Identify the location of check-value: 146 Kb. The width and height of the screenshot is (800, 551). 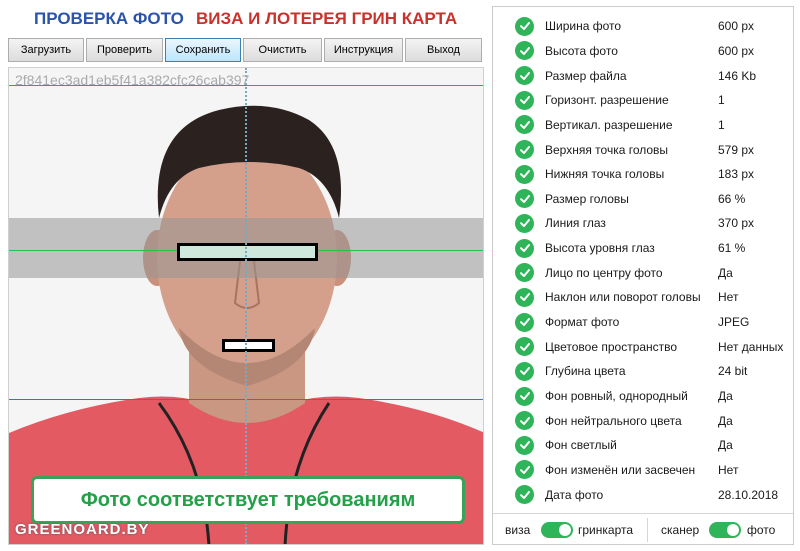
(737, 75).